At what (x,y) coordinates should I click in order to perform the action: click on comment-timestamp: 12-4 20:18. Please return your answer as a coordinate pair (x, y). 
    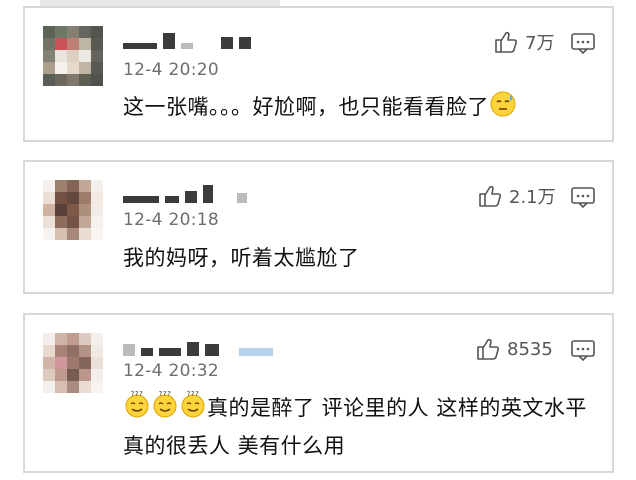
    Looking at the image, I should click on (171, 220).